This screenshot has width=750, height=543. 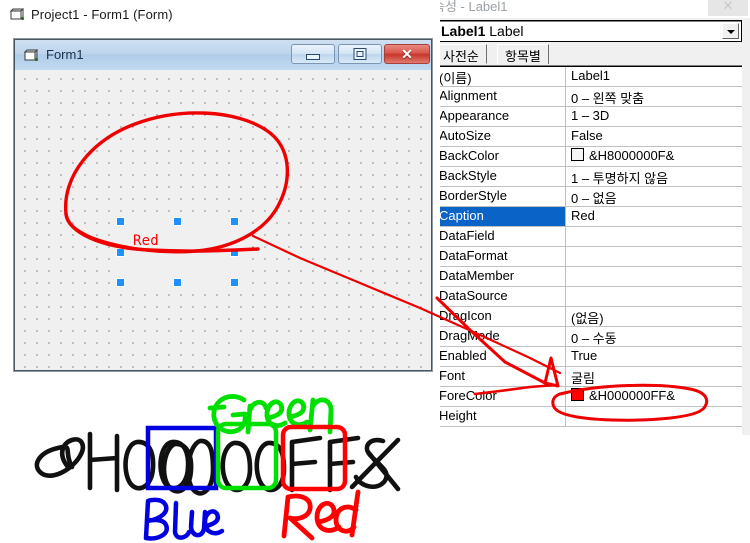 I want to click on ide-title: Project1 - Form1 (Form), so click(x=102, y=14).